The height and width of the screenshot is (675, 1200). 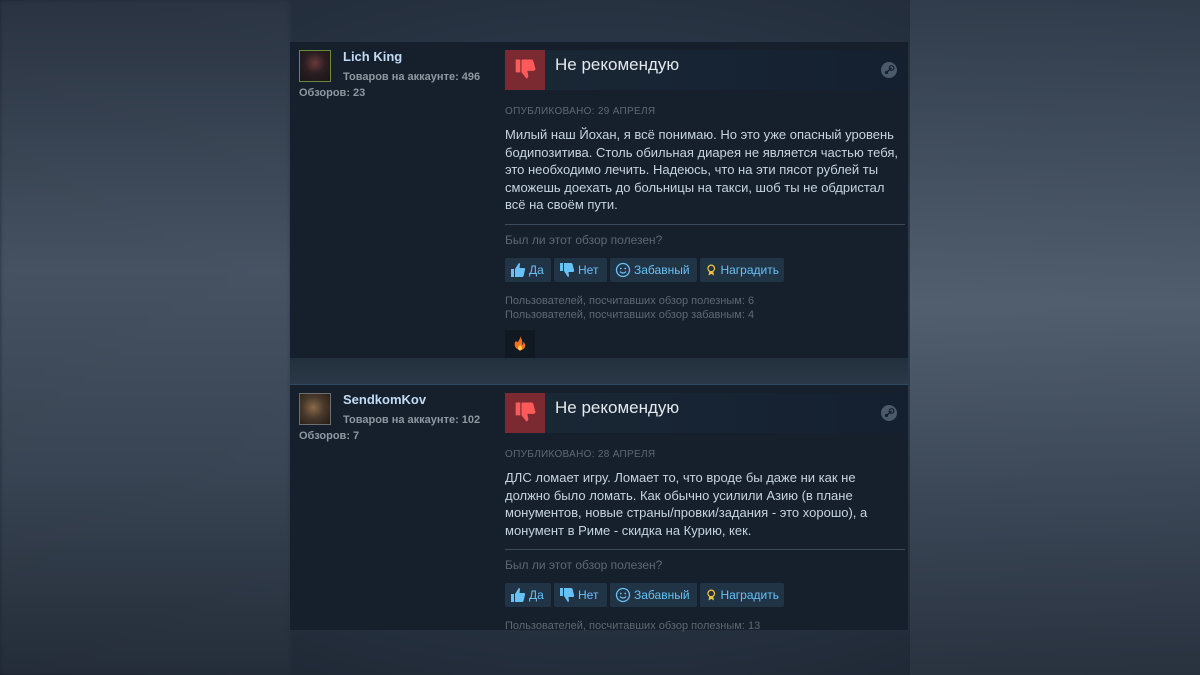 I want to click on author-name: SendkomKov, so click(x=384, y=399).